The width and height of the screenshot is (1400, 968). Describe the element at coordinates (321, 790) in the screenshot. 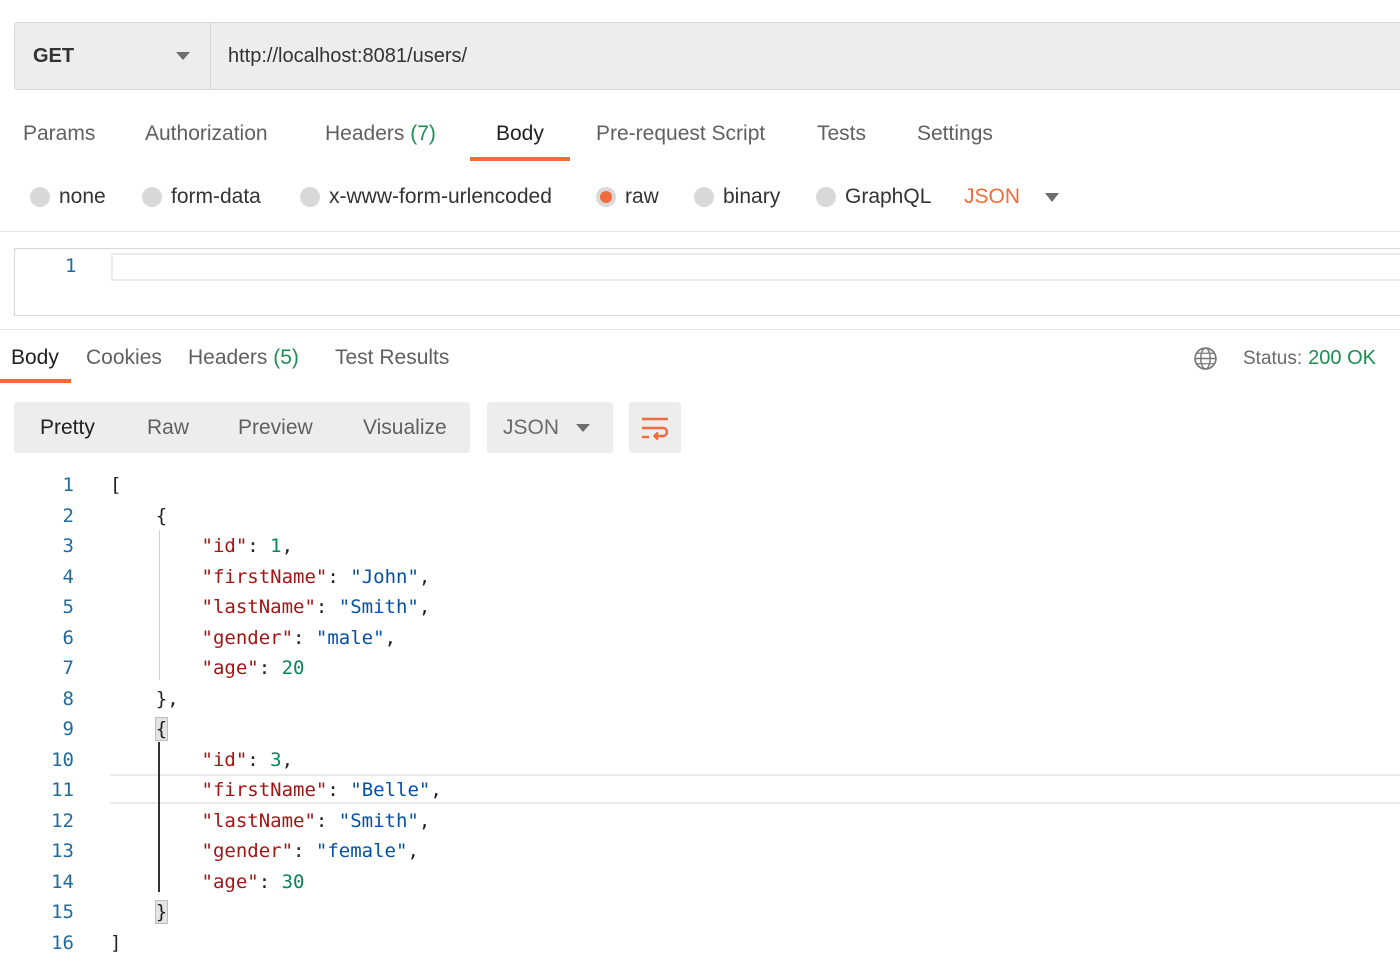

I see `code-text: "firstName": "Belle",` at that location.